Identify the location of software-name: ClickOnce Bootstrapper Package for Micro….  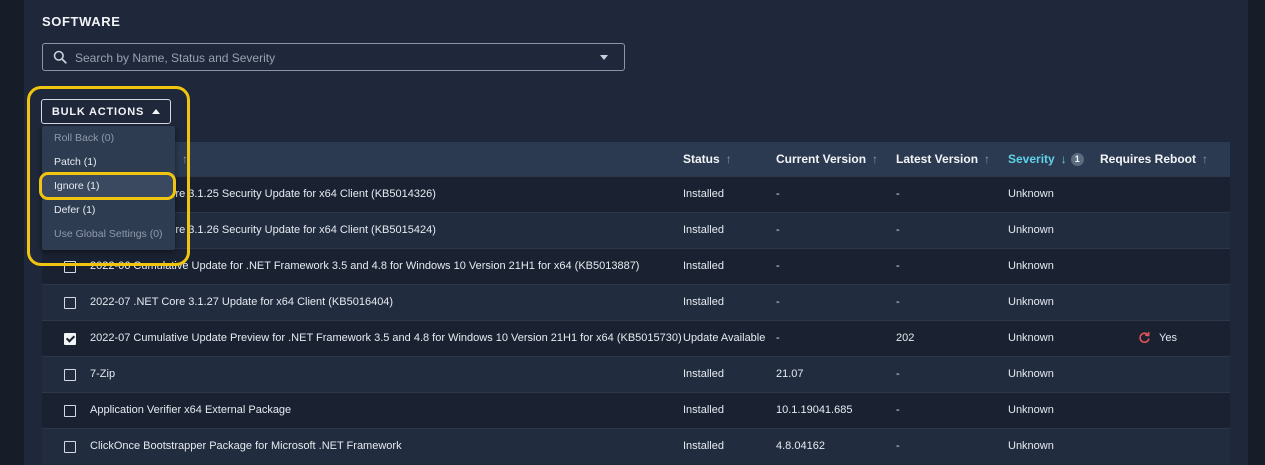
(246, 446).